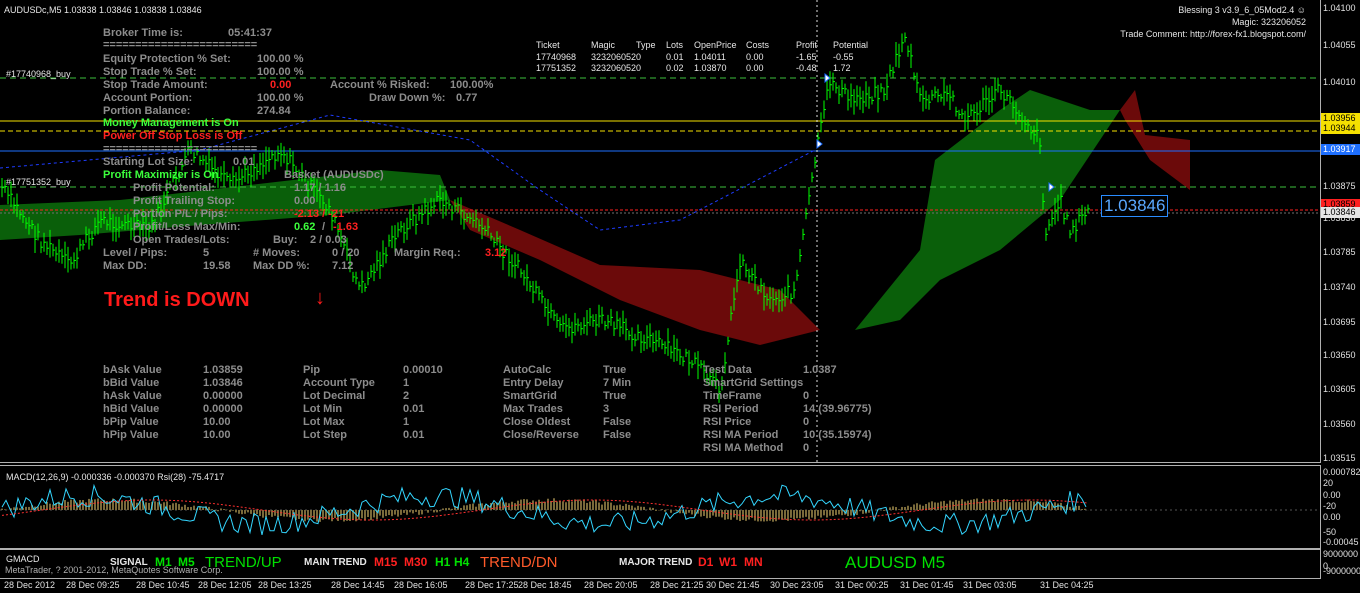  What do you see at coordinates (305, 227) in the screenshot?
I see `profit-loss-max: 0.62` at bounding box center [305, 227].